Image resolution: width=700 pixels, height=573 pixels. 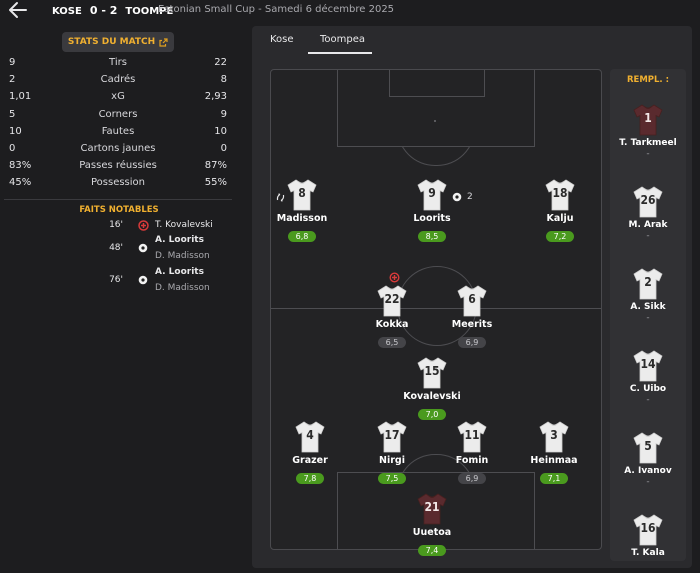 What do you see at coordinates (112, 10) in the screenshot?
I see `scoreline: KOSE 0 - 2 TOOMPE` at bounding box center [112, 10].